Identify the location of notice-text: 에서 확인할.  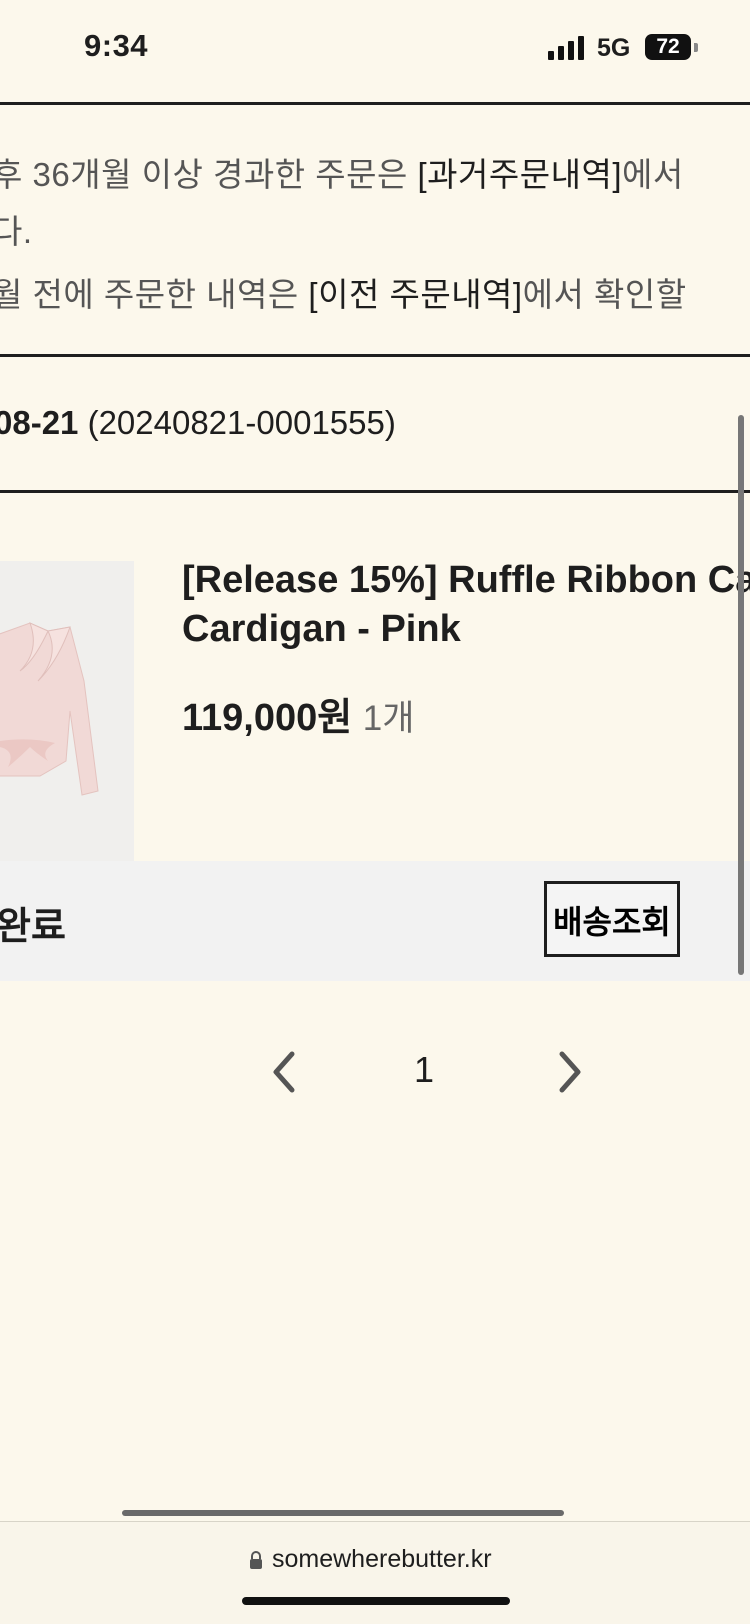
(604, 294).